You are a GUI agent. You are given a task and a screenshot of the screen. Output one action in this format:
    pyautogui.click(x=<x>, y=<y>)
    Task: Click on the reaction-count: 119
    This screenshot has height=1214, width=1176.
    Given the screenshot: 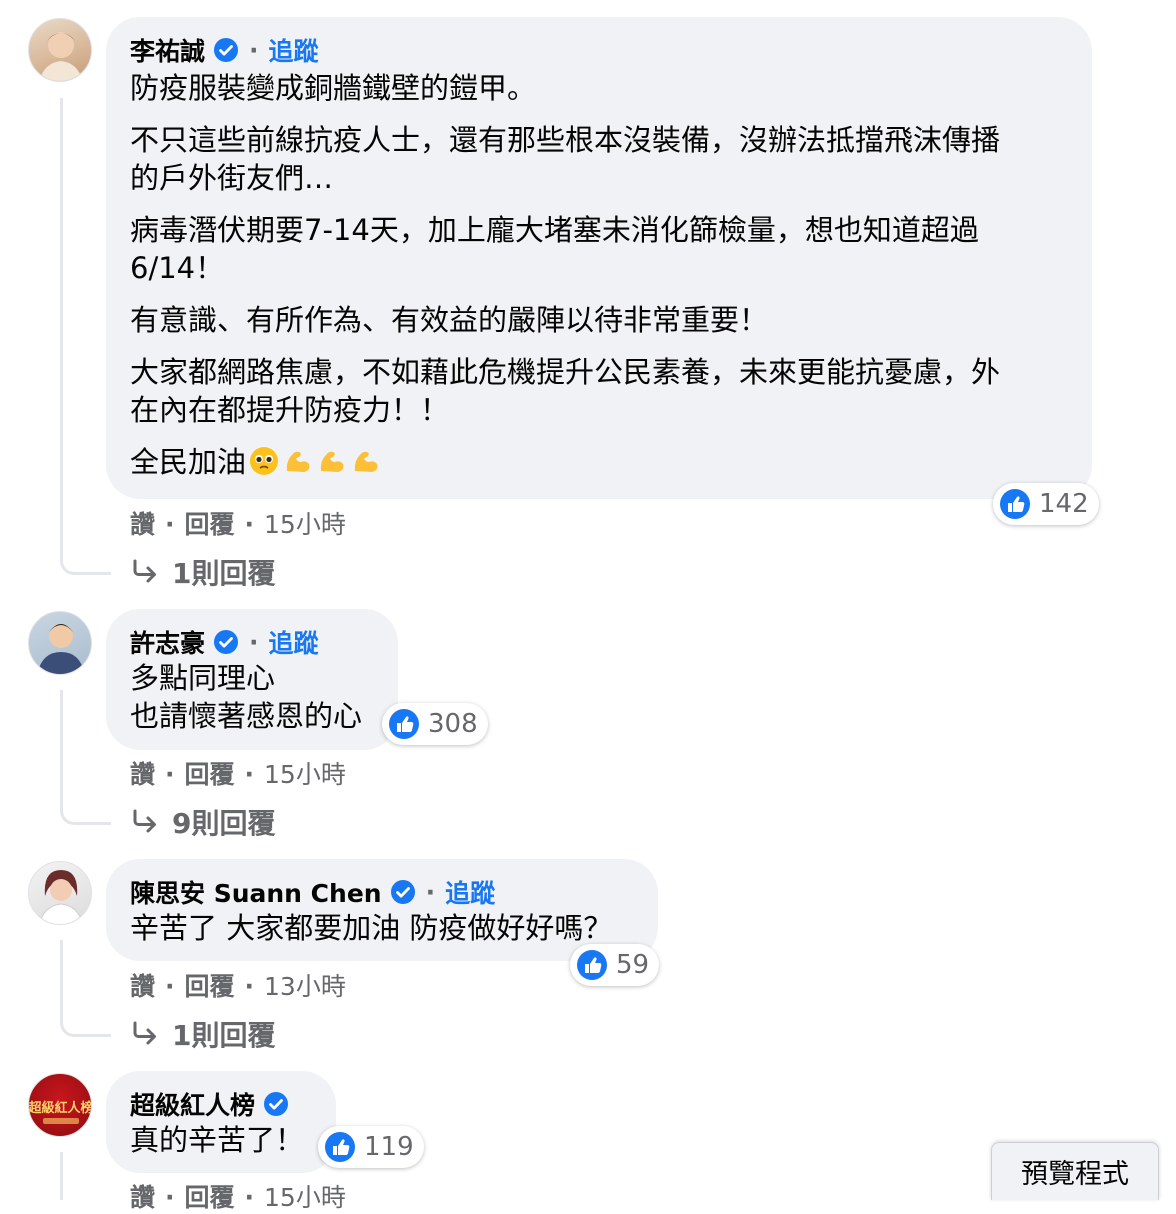 What is the action you would take?
    pyautogui.click(x=371, y=1147)
    